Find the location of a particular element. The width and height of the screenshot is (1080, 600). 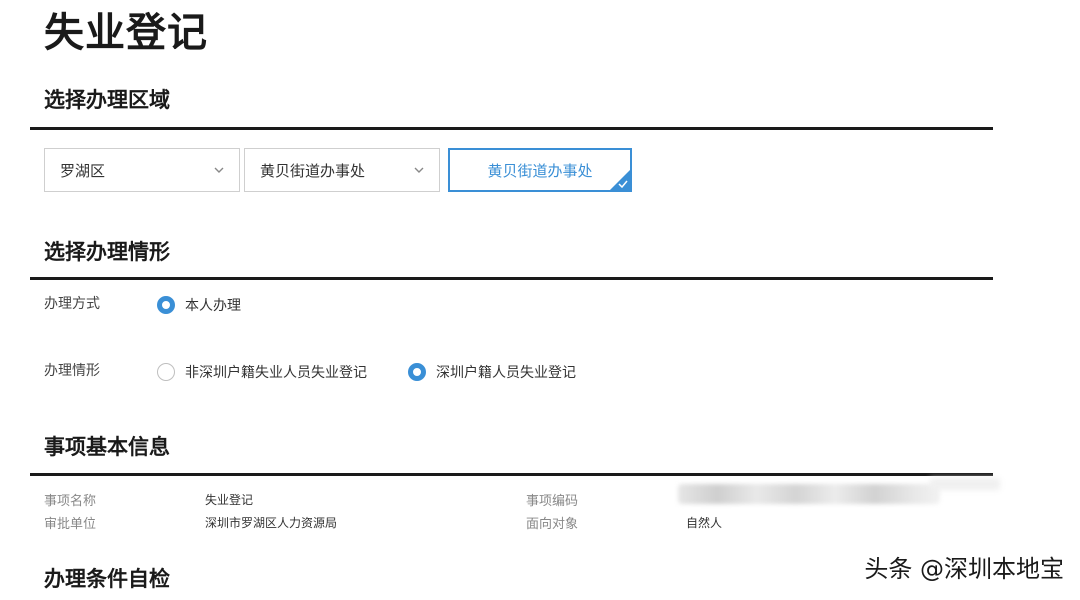

method-label: 办理方式 is located at coordinates (72, 304).